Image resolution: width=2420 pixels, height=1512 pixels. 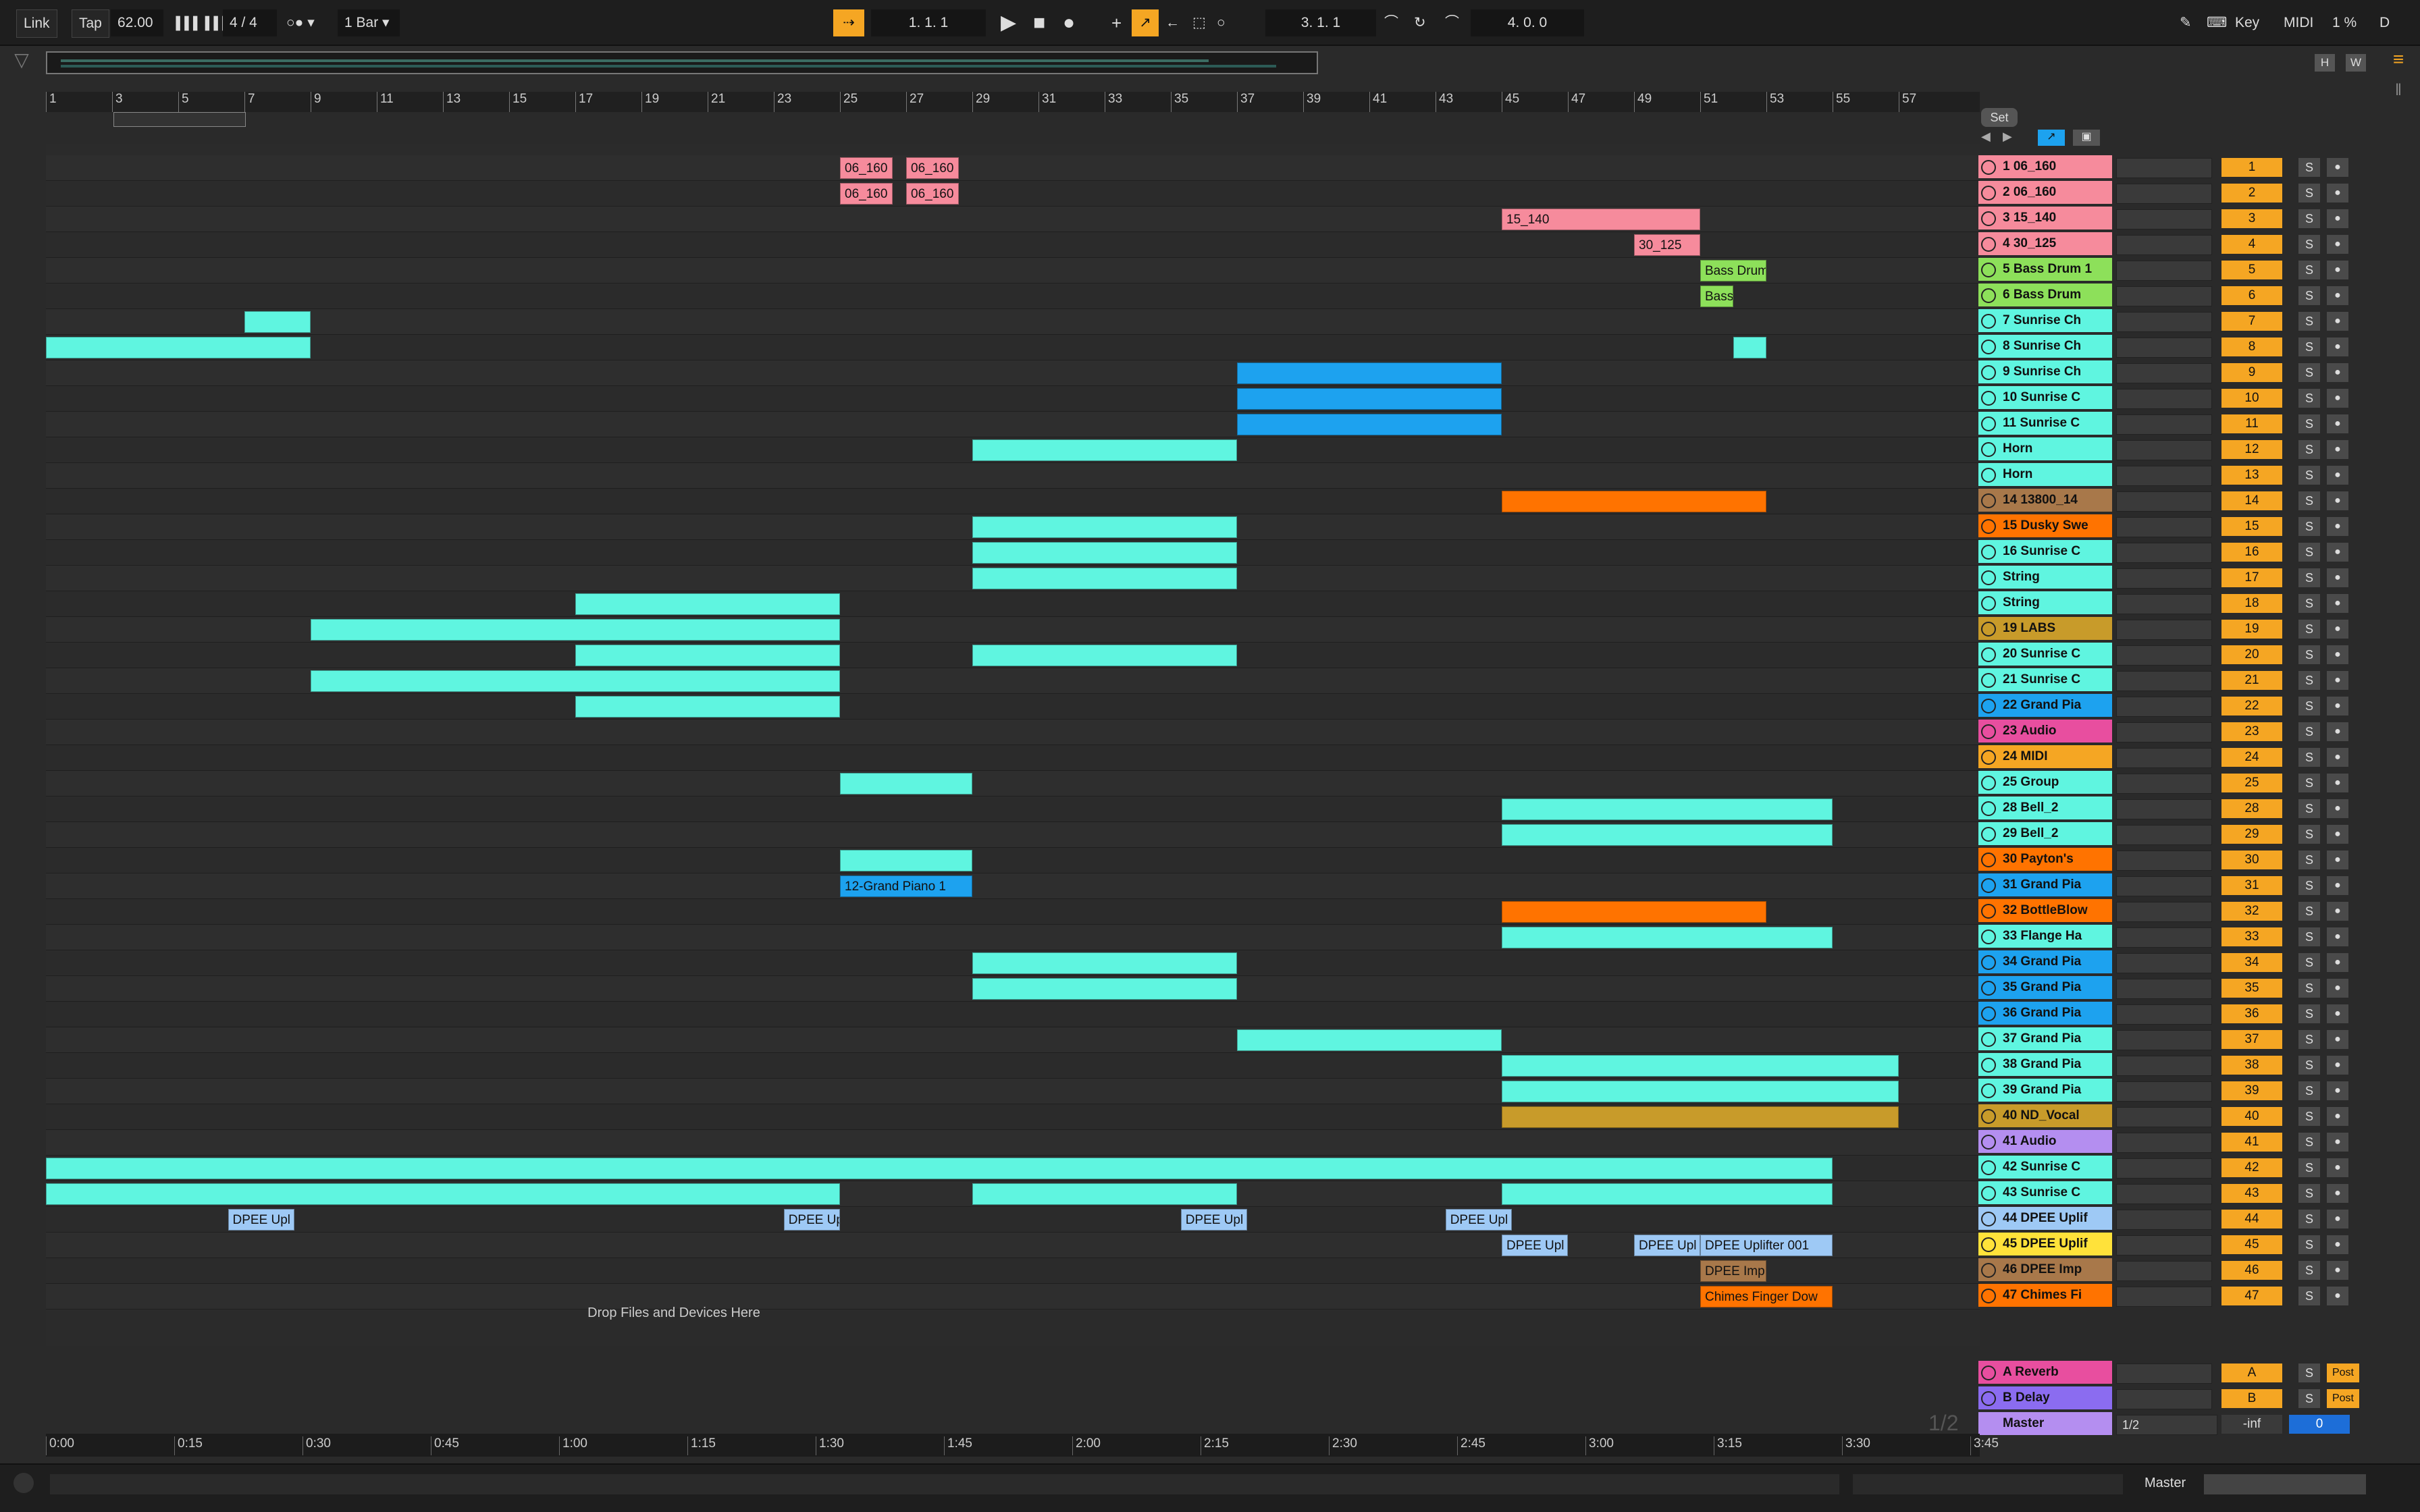 What do you see at coordinates (2251, 193) in the screenshot?
I see `track-activator: 2` at bounding box center [2251, 193].